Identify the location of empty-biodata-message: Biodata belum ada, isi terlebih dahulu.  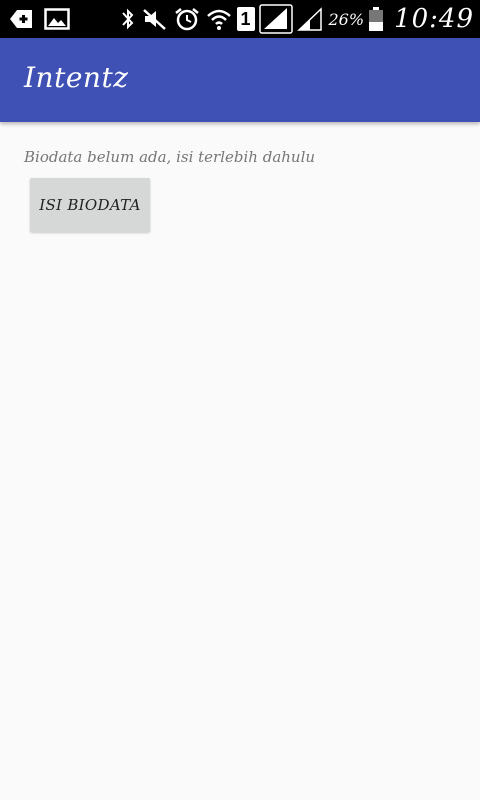
(170, 157).